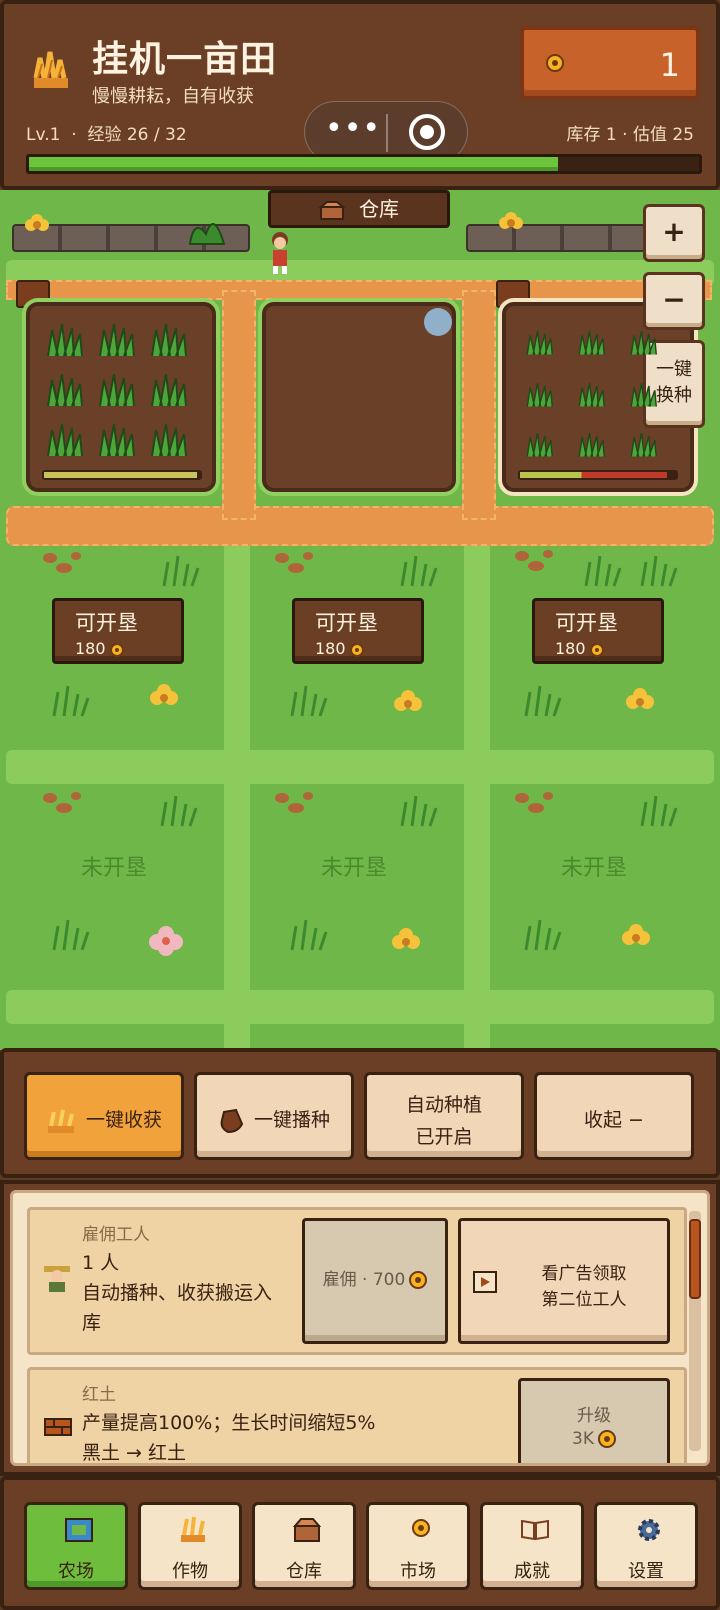 This screenshot has height=1610, width=720. I want to click on hire-worker-label: 雇佣 · 700, so click(364, 1280).